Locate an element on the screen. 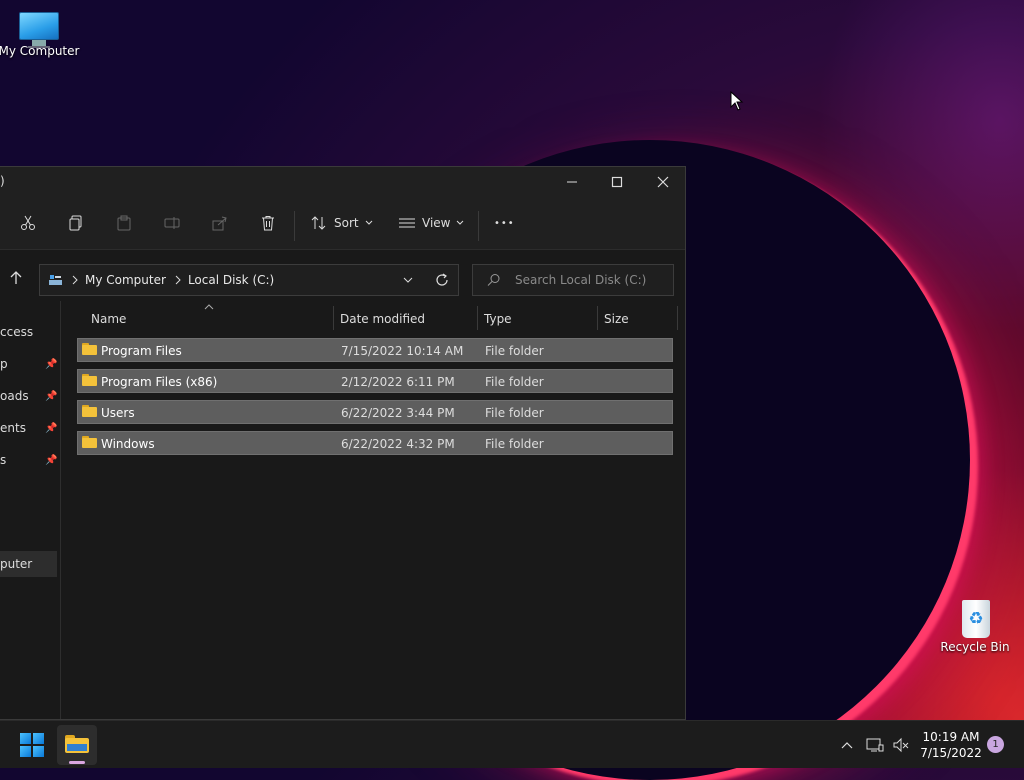  maximize-icon is located at coordinates (617, 182).